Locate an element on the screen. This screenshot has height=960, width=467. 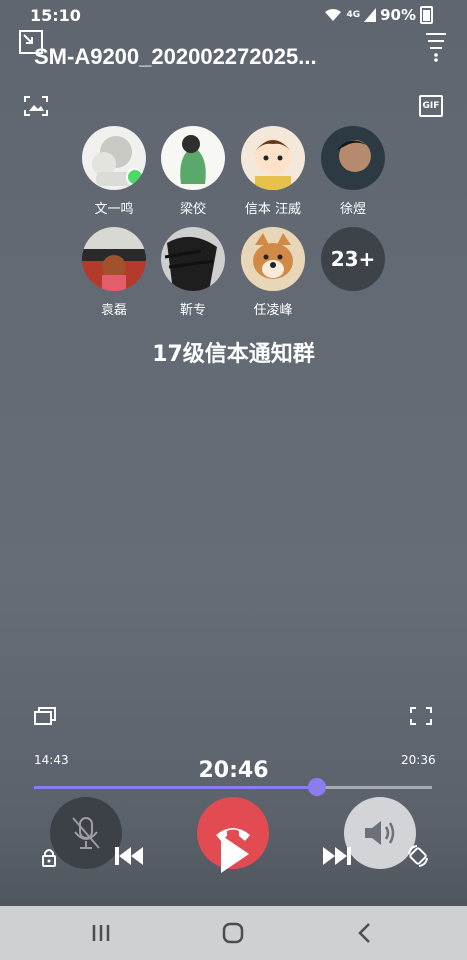
play-button is located at coordinates (234, 854).